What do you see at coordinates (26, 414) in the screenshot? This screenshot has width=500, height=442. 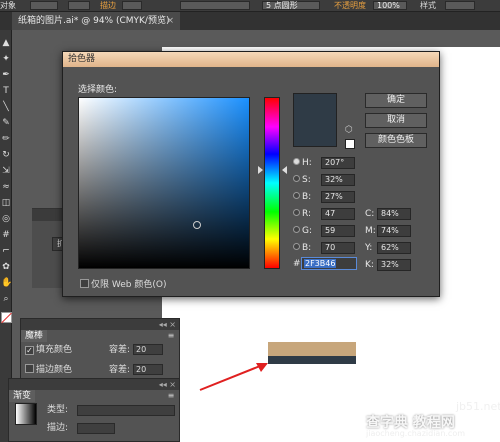 I see `gradient-thumbnail` at bounding box center [26, 414].